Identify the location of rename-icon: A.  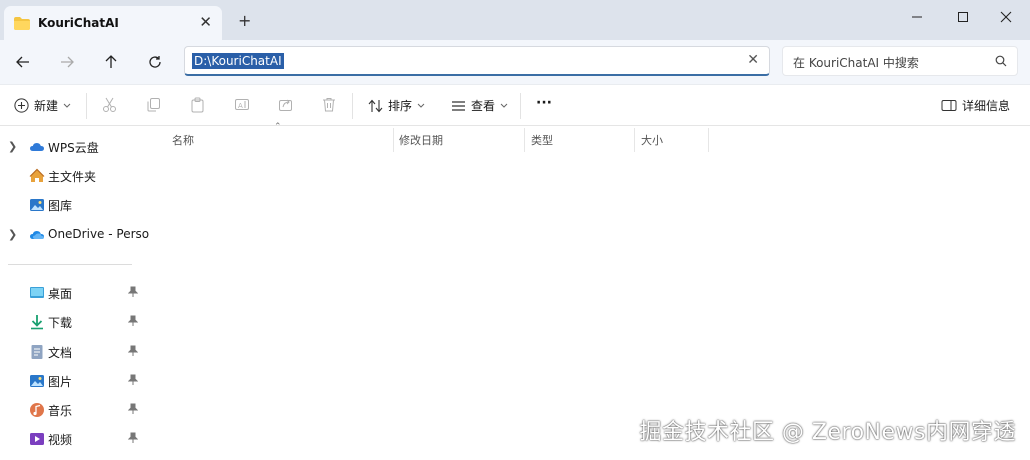
(242, 104).